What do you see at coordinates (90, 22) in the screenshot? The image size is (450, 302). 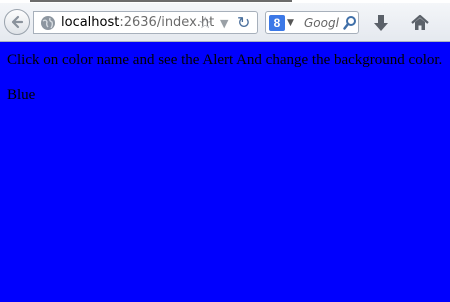 I see `url-host: localhost` at bounding box center [90, 22].